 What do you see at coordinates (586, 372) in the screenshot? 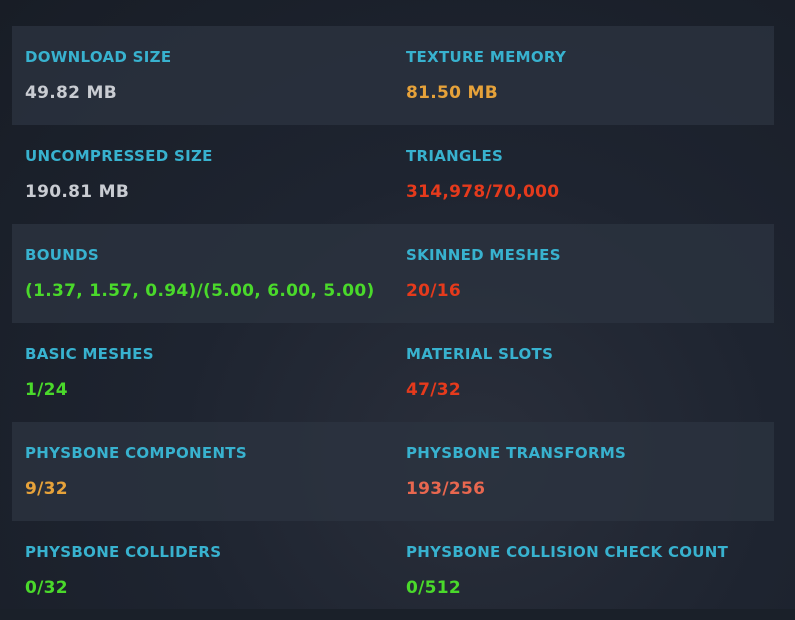
I see `stat-material-slots: MATERIAL SLOTS 47/32` at bounding box center [586, 372].